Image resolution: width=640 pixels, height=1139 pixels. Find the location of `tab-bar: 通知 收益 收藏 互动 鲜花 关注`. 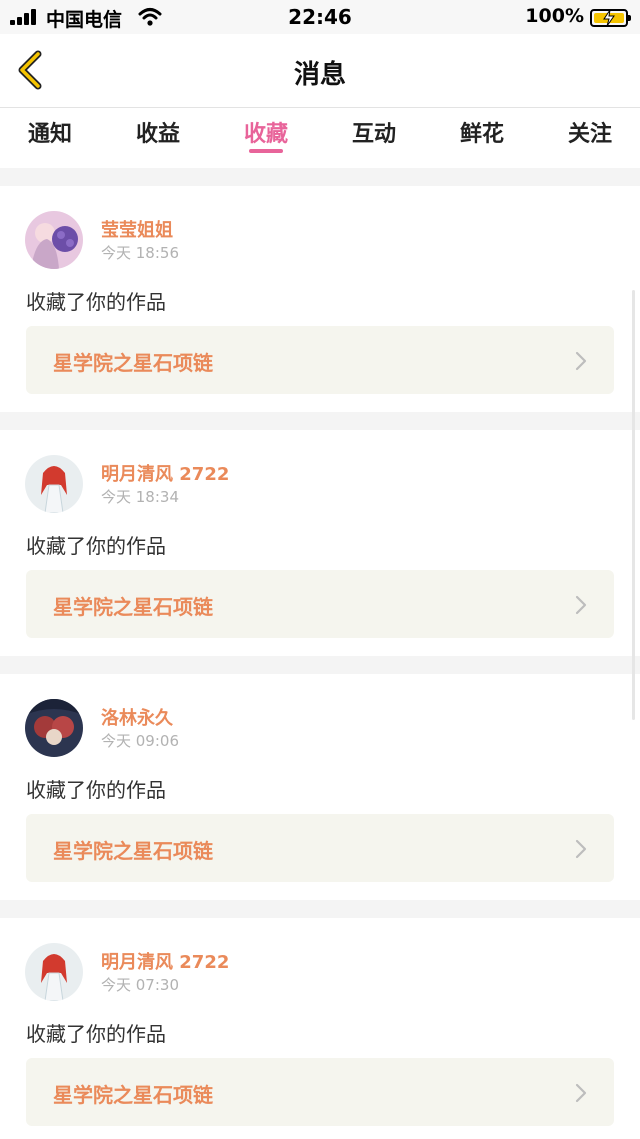

tab-bar: 通知 收益 收藏 互动 鲜花 关注 is located at coordinates (320, 138).